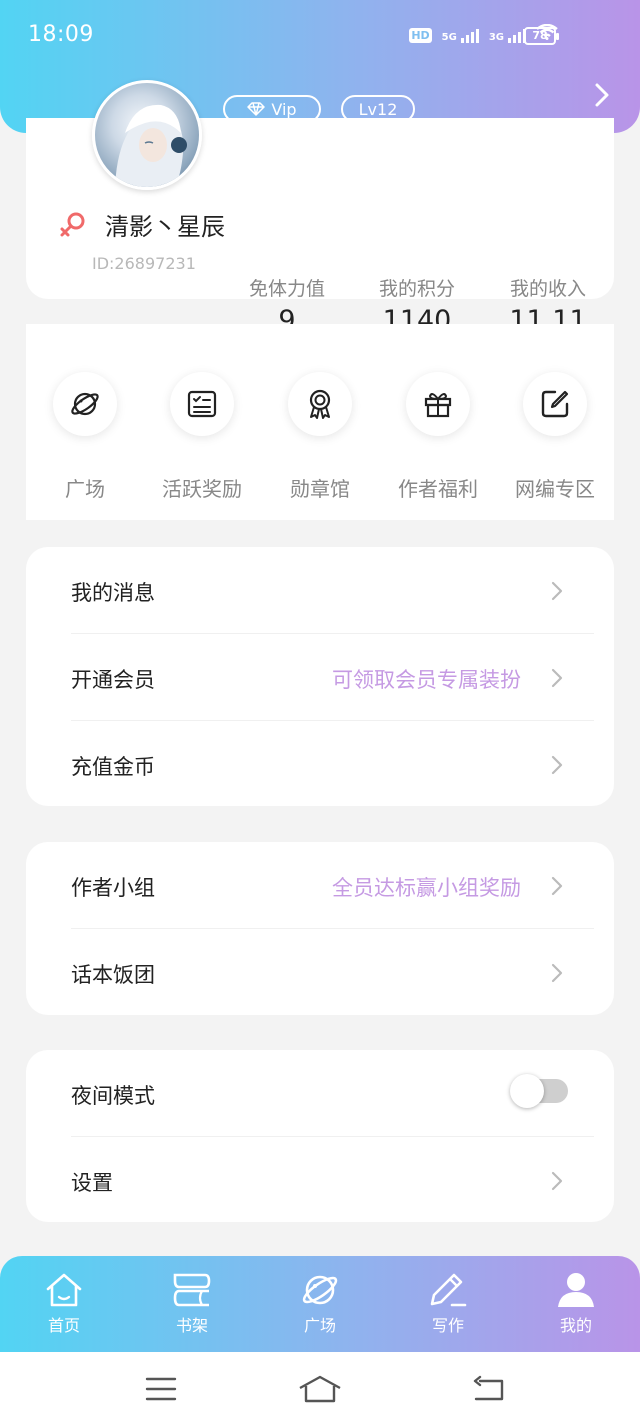  Describe the element at coordinates (256, 109) in the screenshot. I see `diamond-icon` at that location.